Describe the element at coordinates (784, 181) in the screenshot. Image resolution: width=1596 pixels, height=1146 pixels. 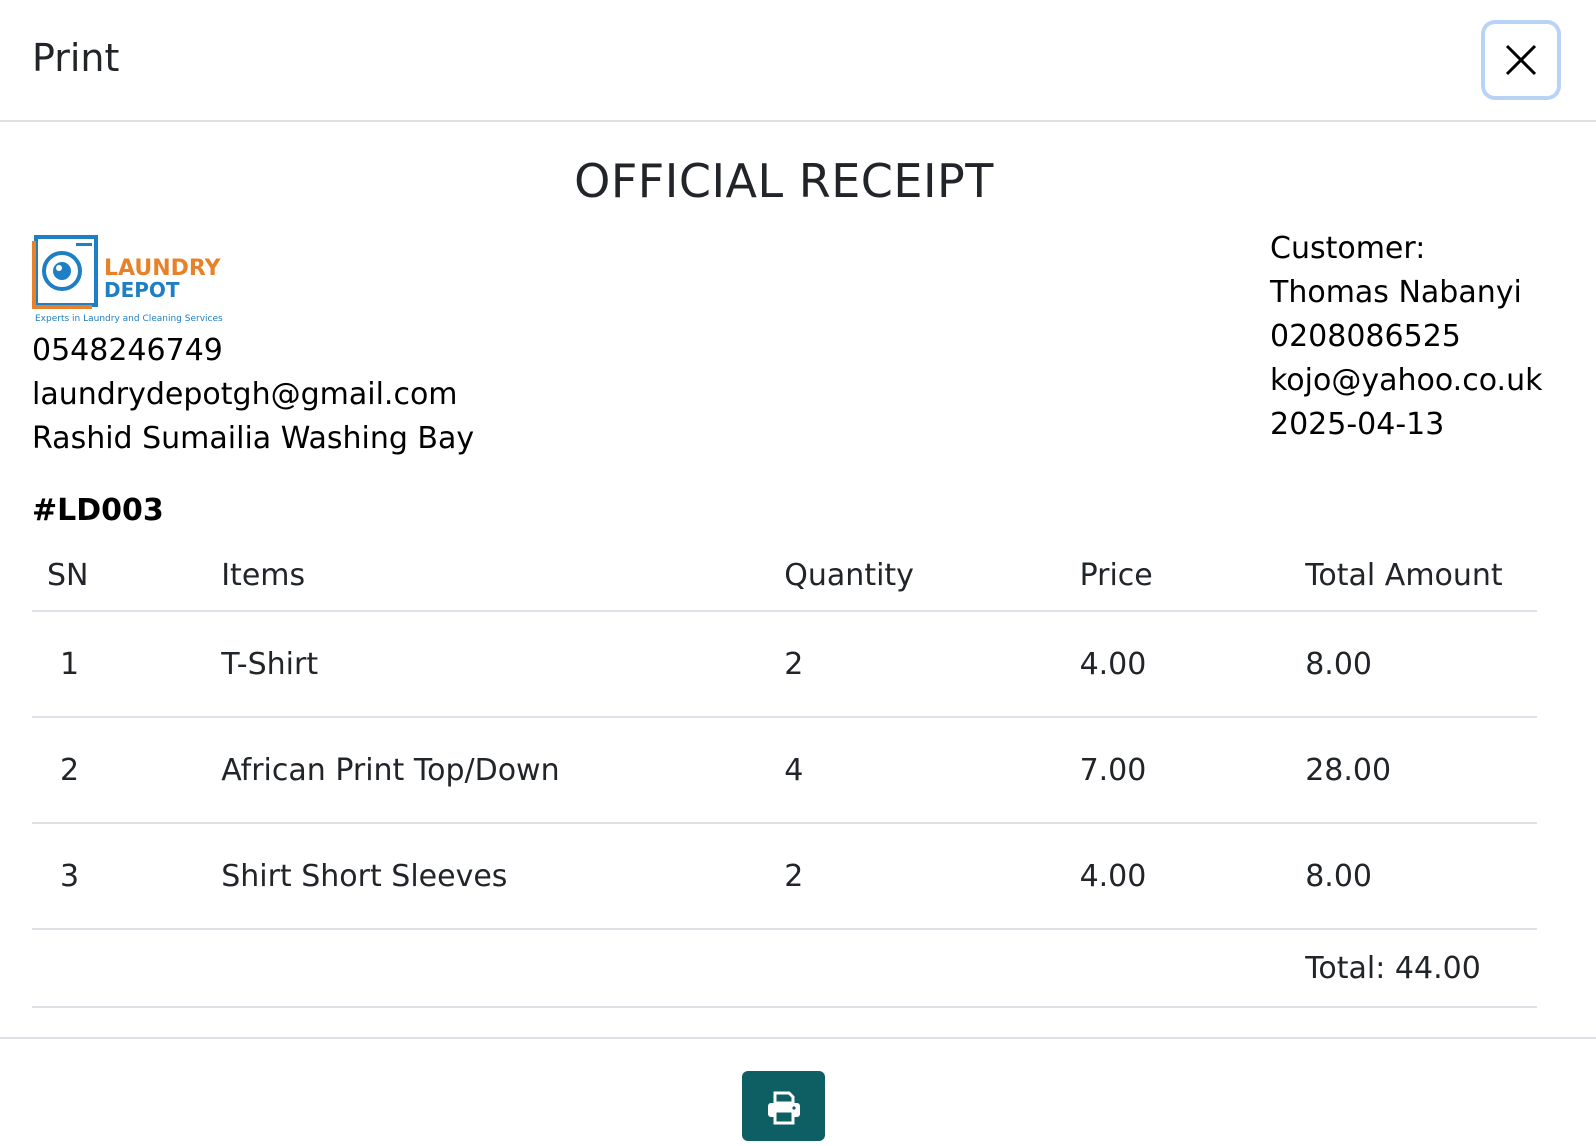
I see `receipt-heading: OFFICIAL RECEIPT` at that location.